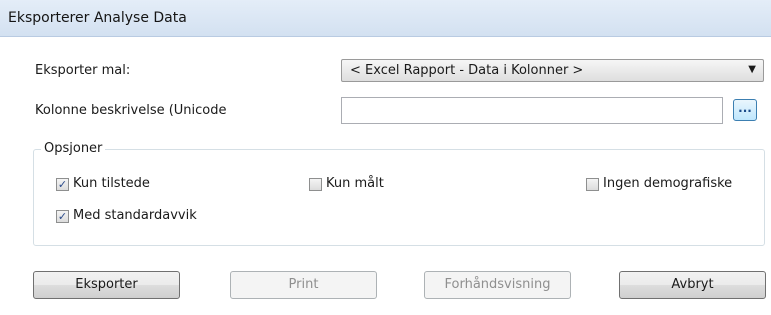  I want to click on options-legend: Opsjoner, so click(73, 148).